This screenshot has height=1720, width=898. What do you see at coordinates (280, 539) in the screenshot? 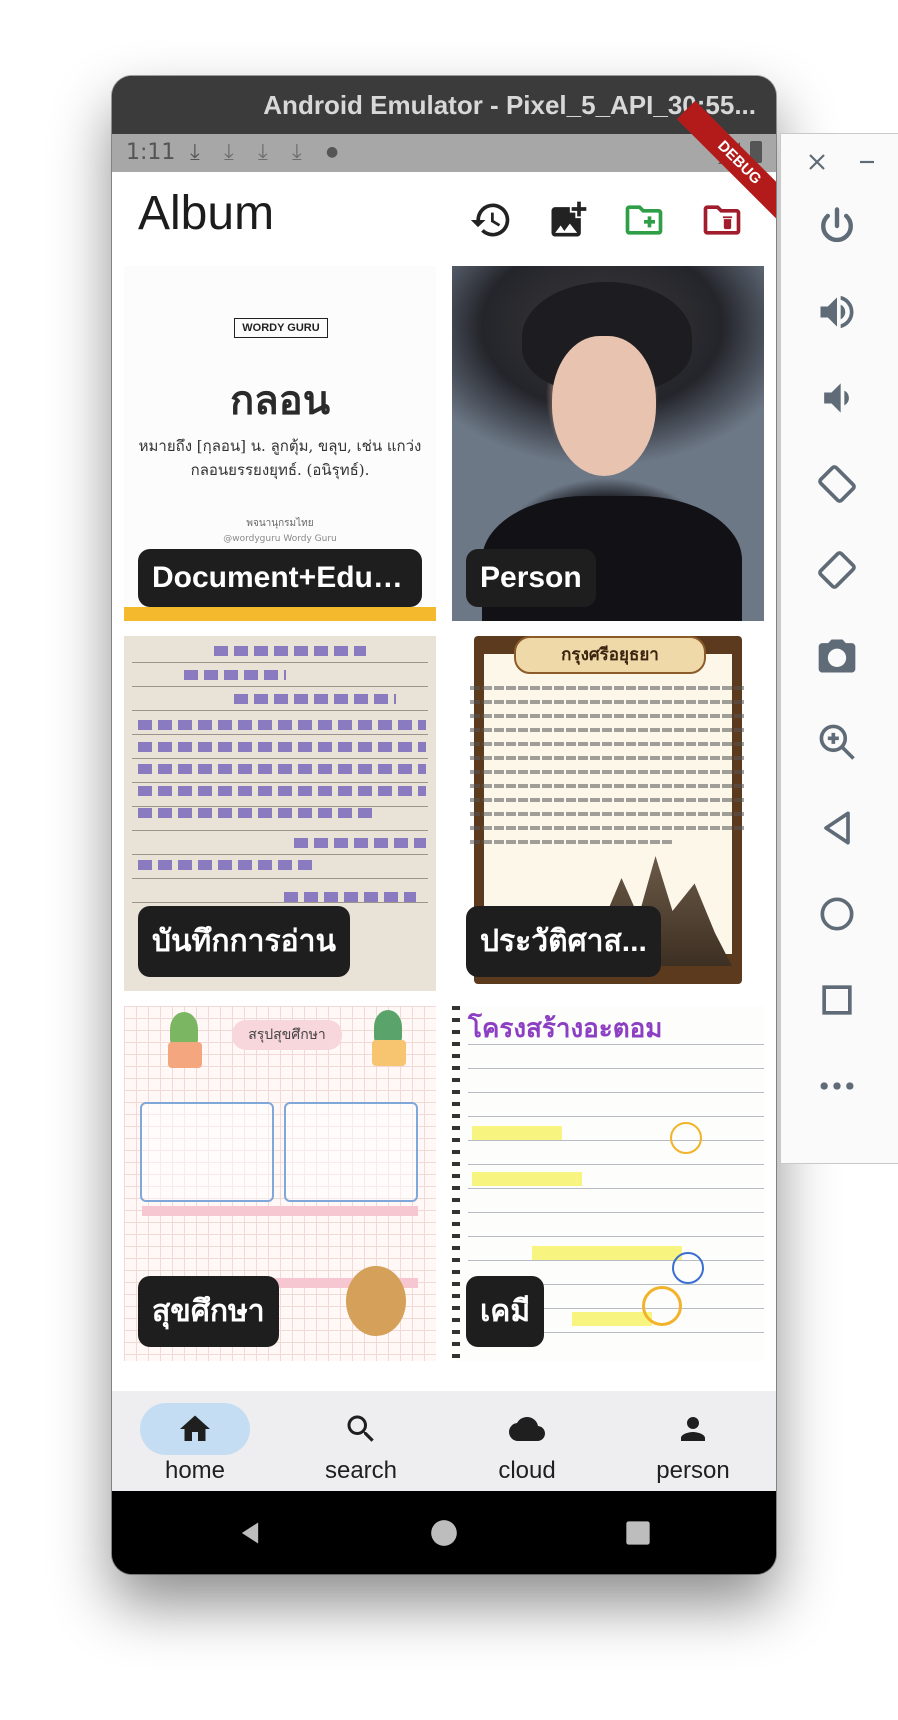
I see `thumb-social: @wordyguru Wordy Guru` at bounding box center [280, 539].